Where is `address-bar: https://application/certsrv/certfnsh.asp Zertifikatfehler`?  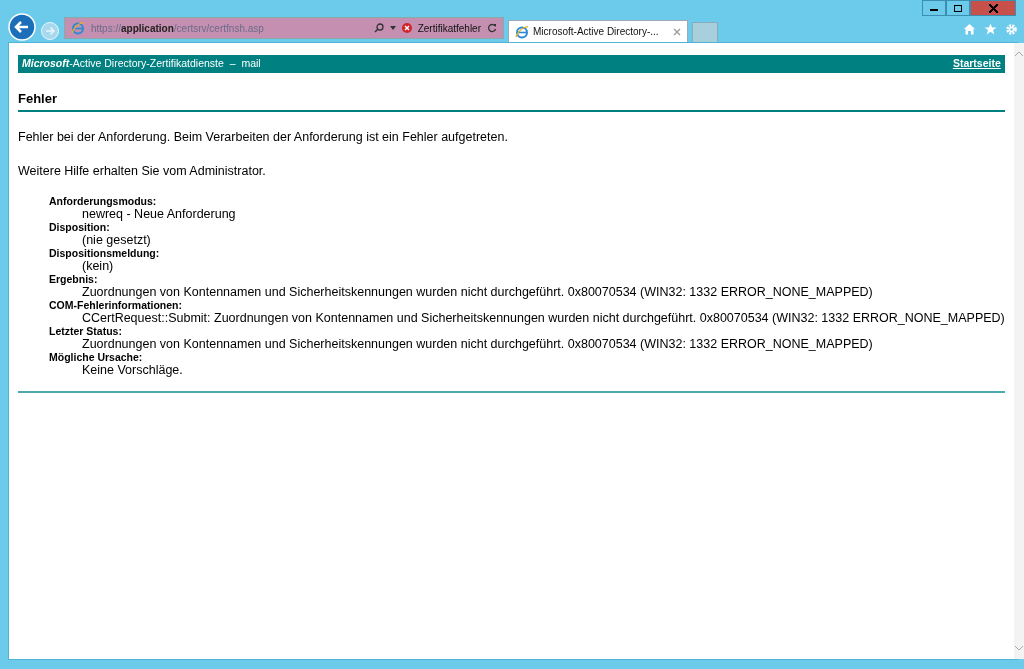
address-bar: https://application/certsrv/certfnsh.asp Zertifikatfehler is located at coordinates (284, 28).